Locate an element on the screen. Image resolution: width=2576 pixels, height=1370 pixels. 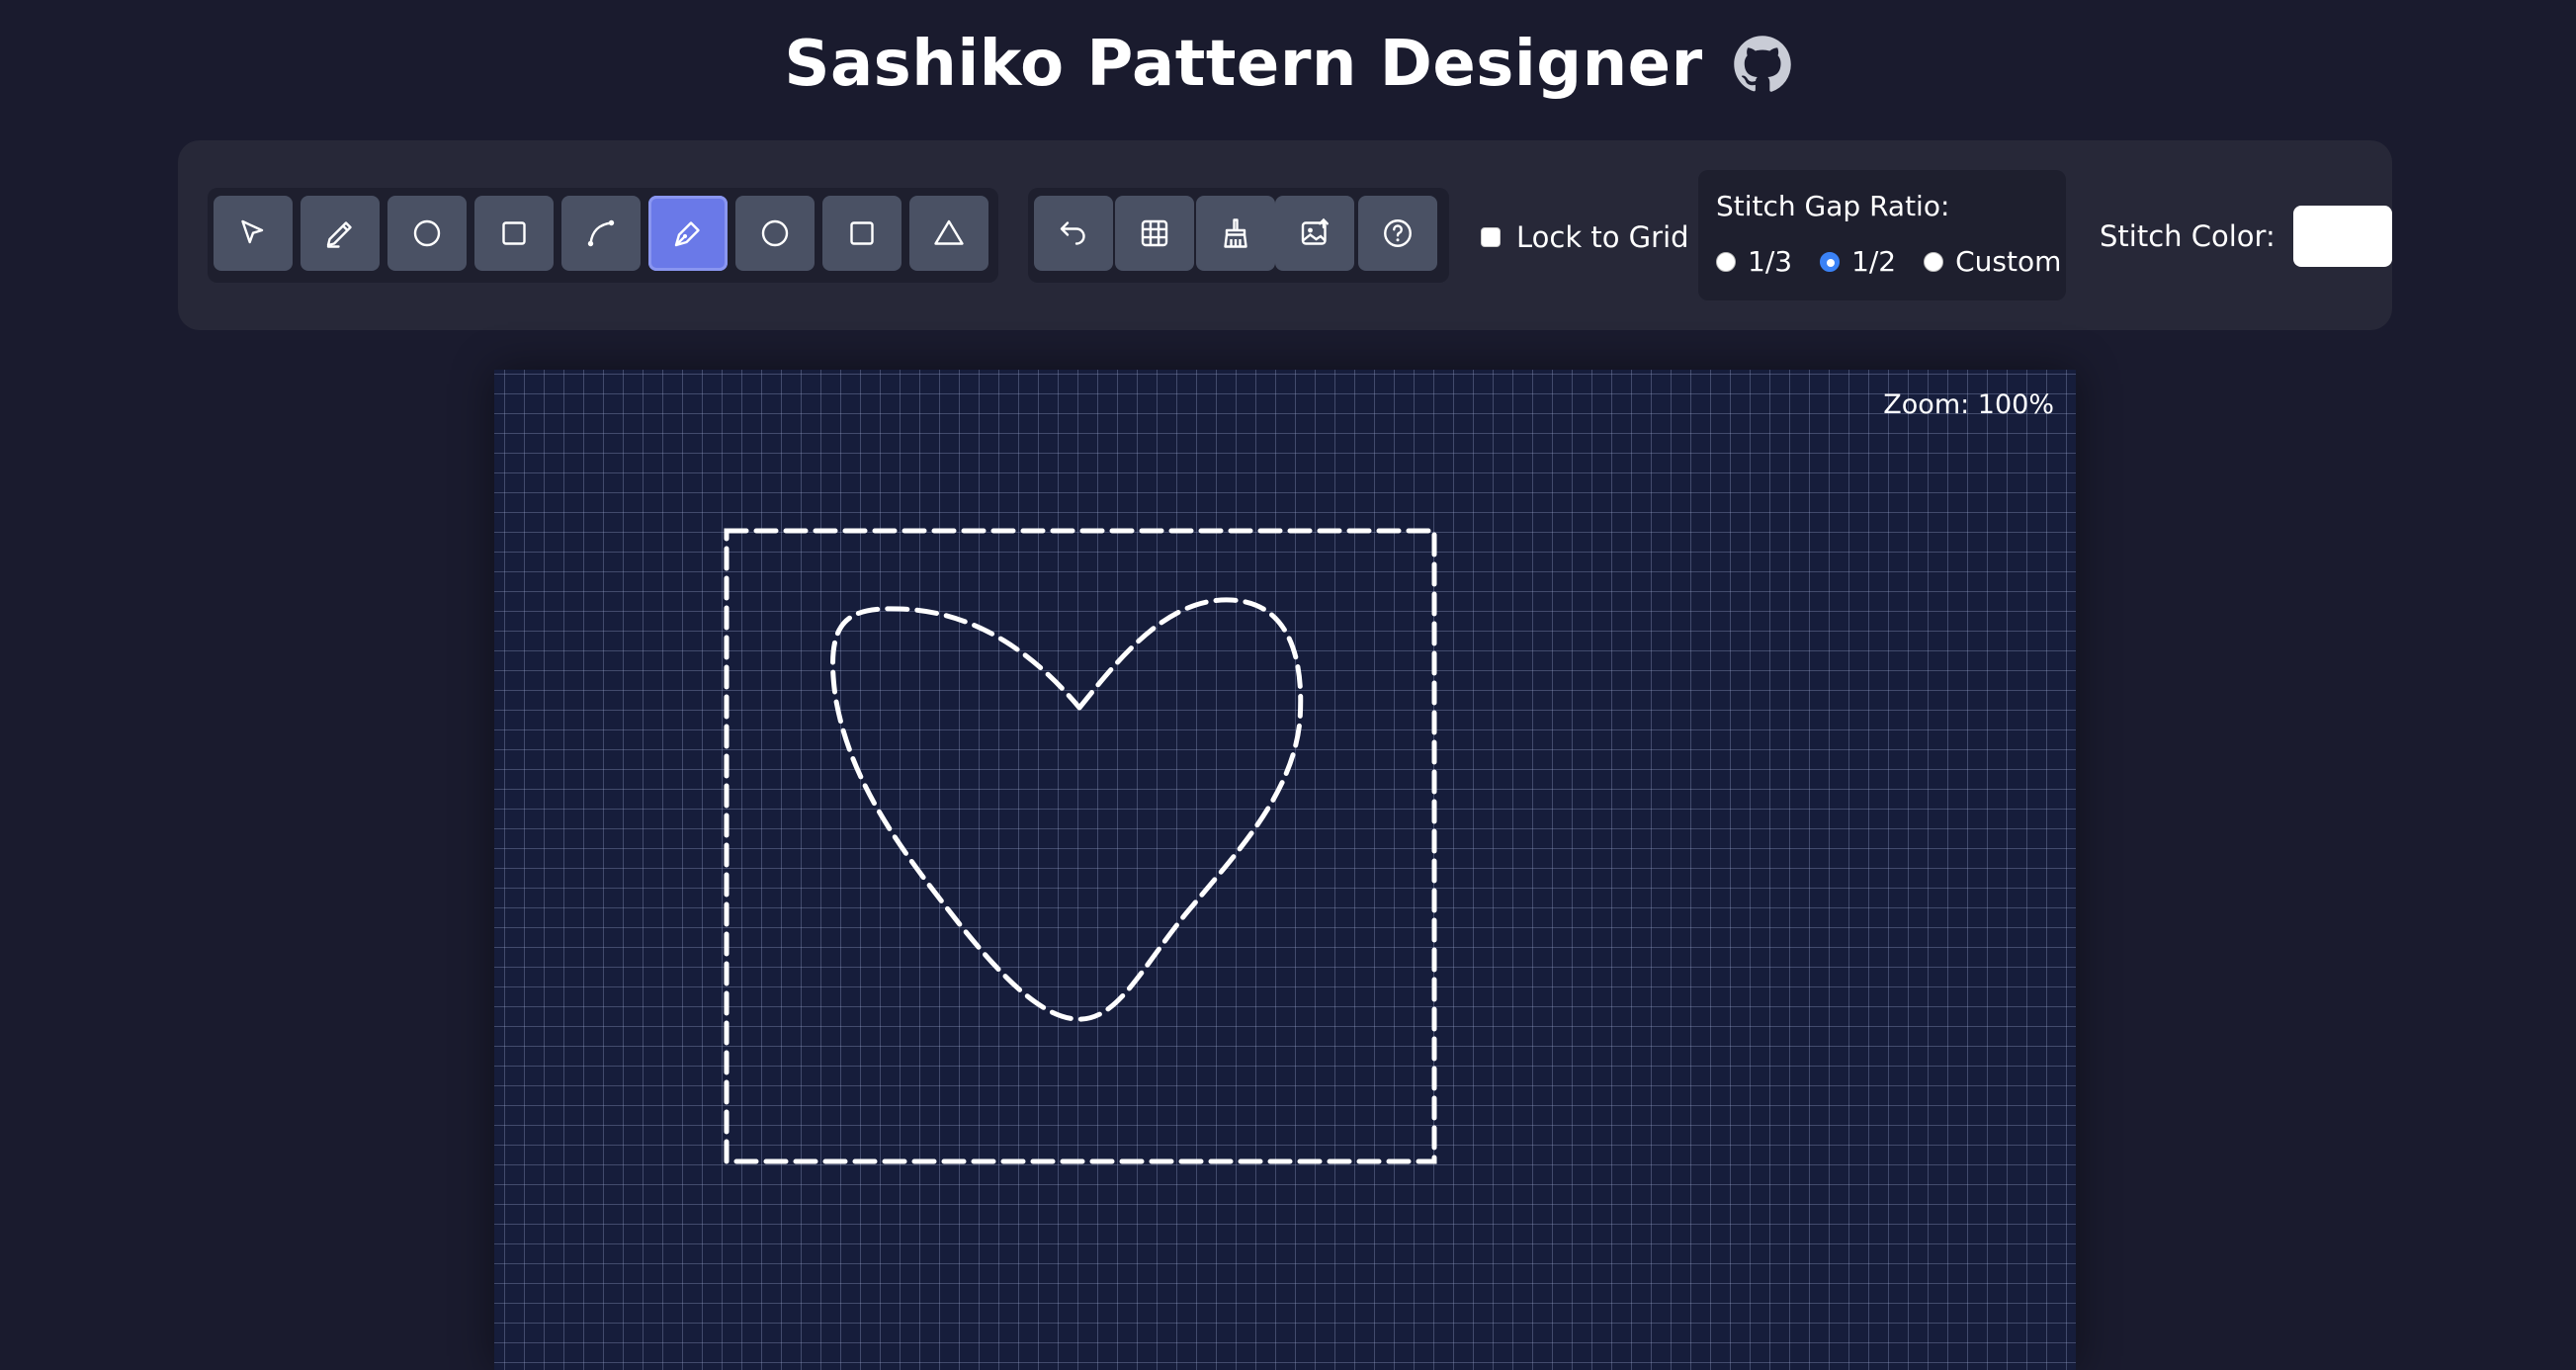
grid-icon is located at coordinates (1154, 233).